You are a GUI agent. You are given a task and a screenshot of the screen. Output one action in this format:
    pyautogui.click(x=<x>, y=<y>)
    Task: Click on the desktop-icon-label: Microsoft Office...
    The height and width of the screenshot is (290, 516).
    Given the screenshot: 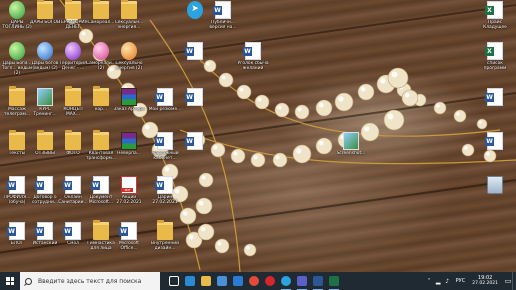 What is the action you would take?
    pyautogui.click(x=129, y=246)
    